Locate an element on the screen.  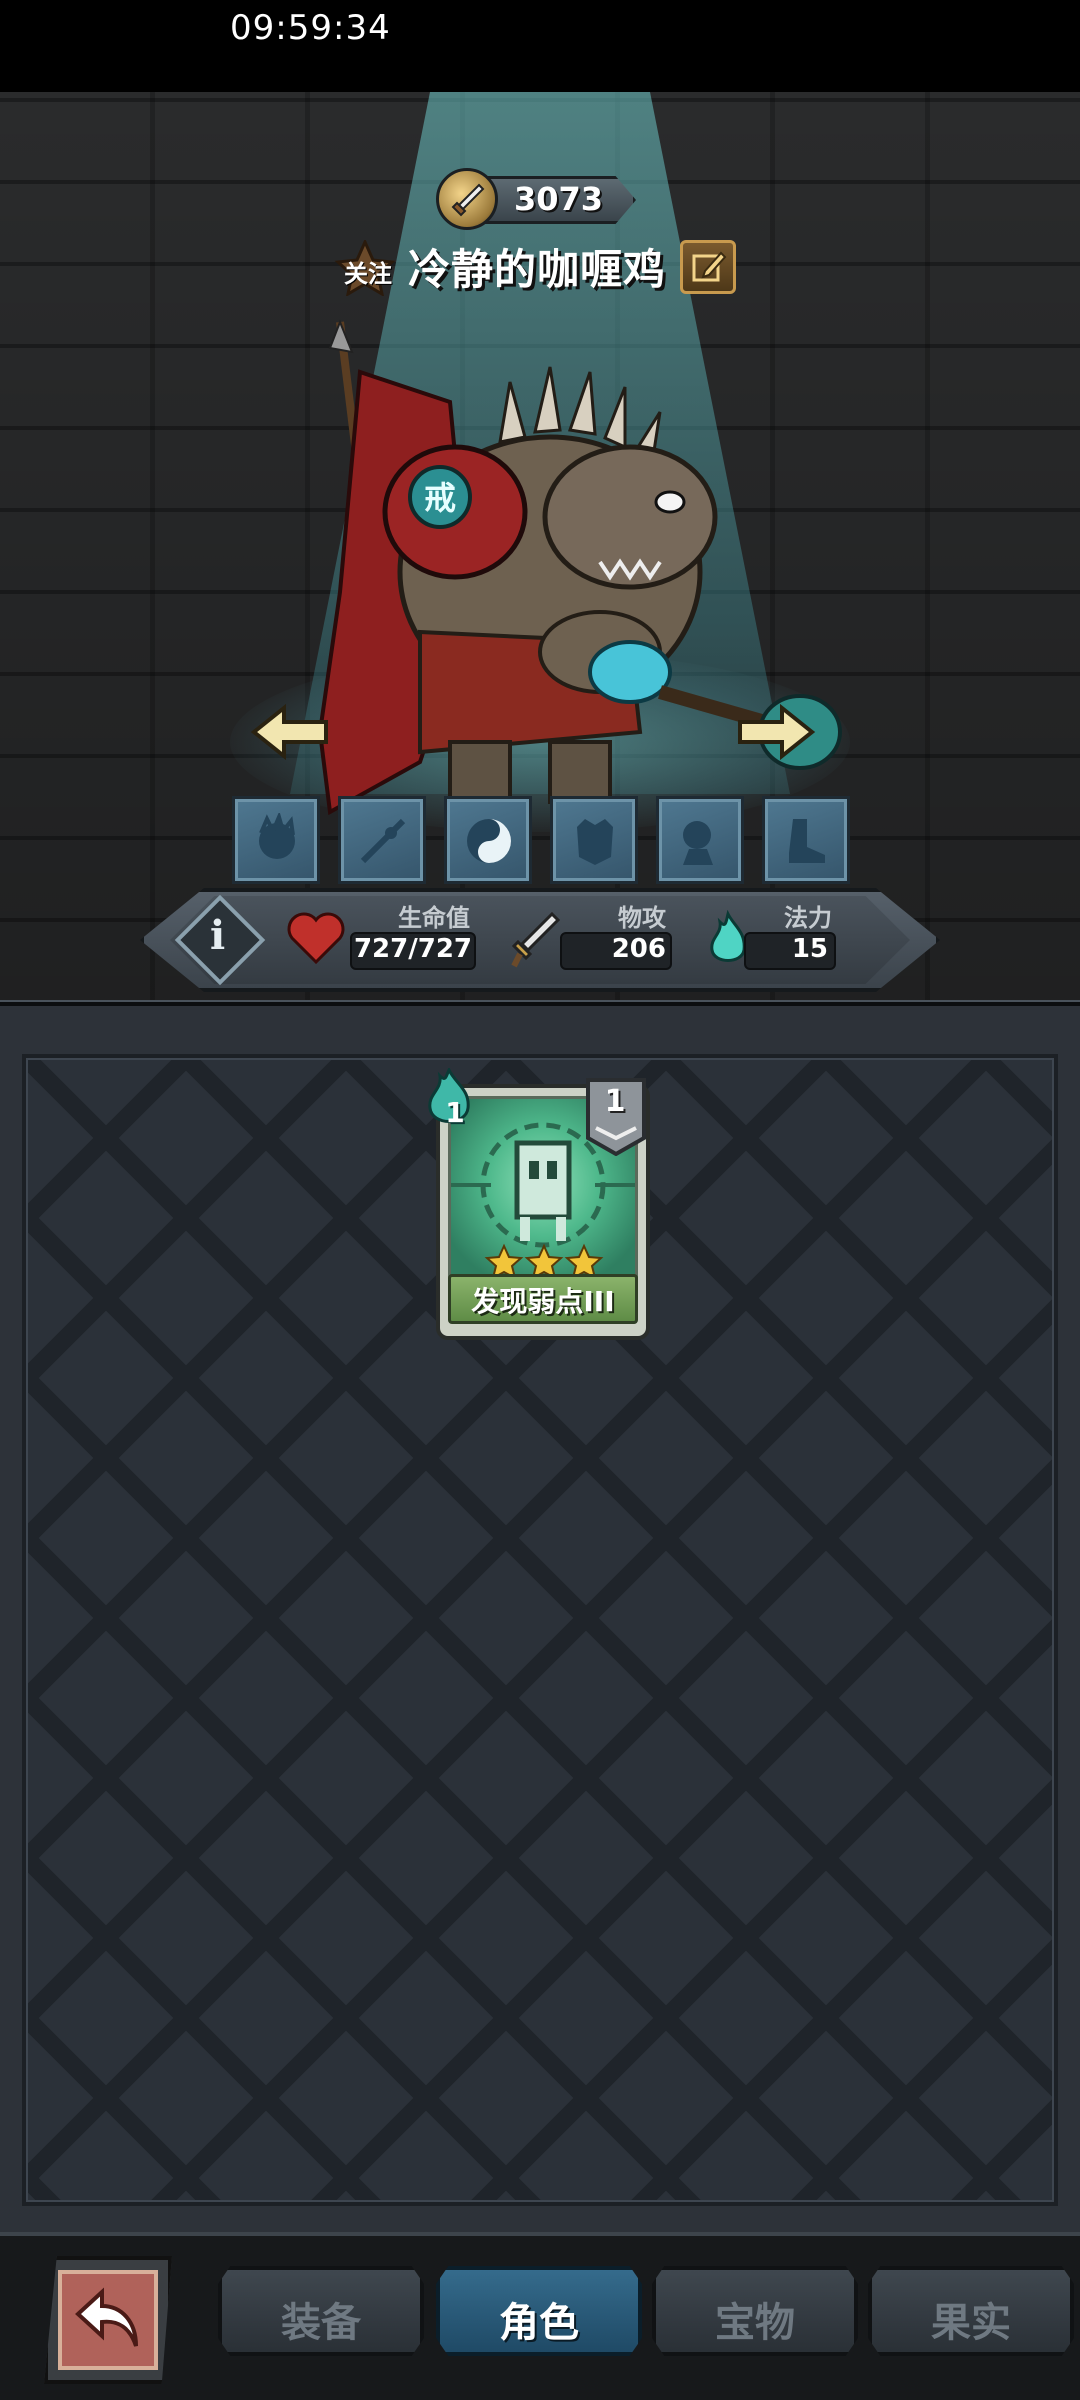
equipment-slot-yin-yang is located at coordinates (488, 840).